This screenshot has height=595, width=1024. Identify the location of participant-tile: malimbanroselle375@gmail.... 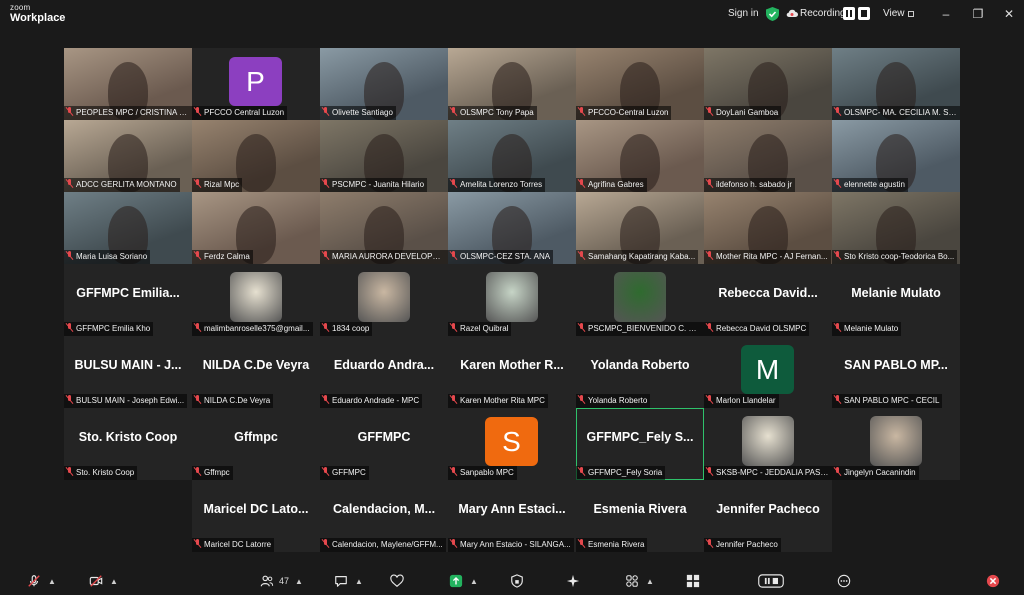
(256, 300).